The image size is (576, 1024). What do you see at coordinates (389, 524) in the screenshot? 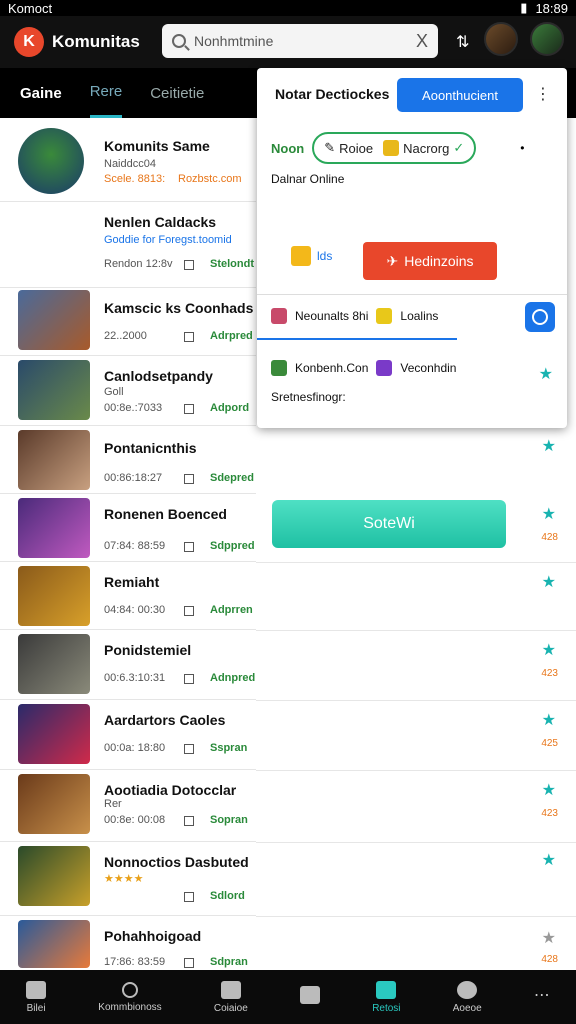
I see `teal-action-button: SoteWi` at bounding box center [389, 524].